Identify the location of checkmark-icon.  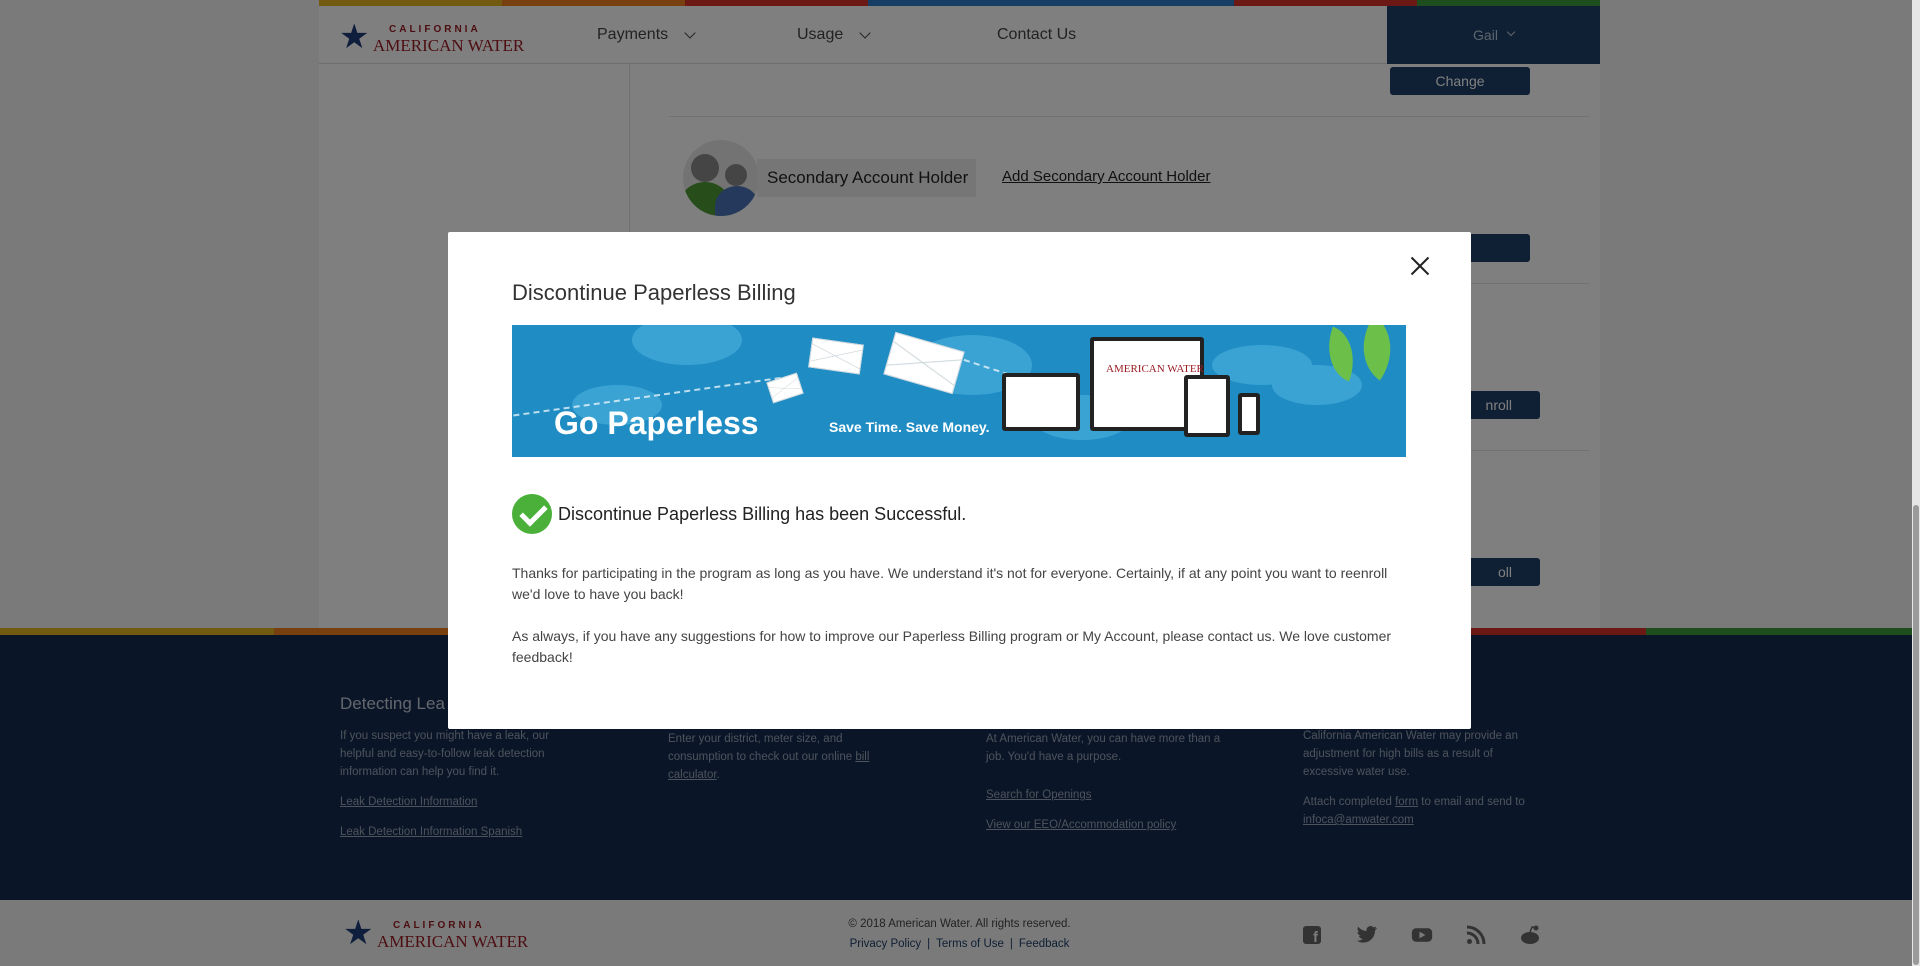
(532, 514).